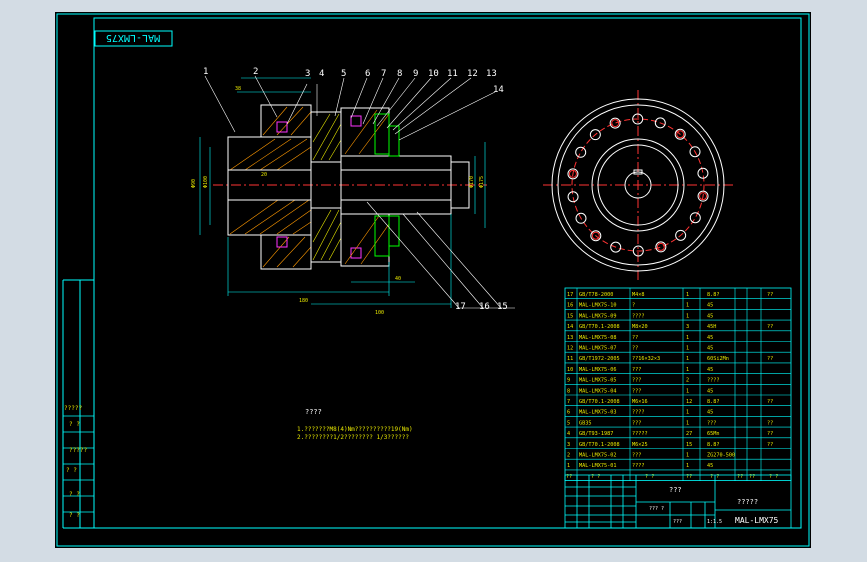  Describe the element at coordinates (570, 295) in the screenshot. I see `bom-cell: 17` at that location.